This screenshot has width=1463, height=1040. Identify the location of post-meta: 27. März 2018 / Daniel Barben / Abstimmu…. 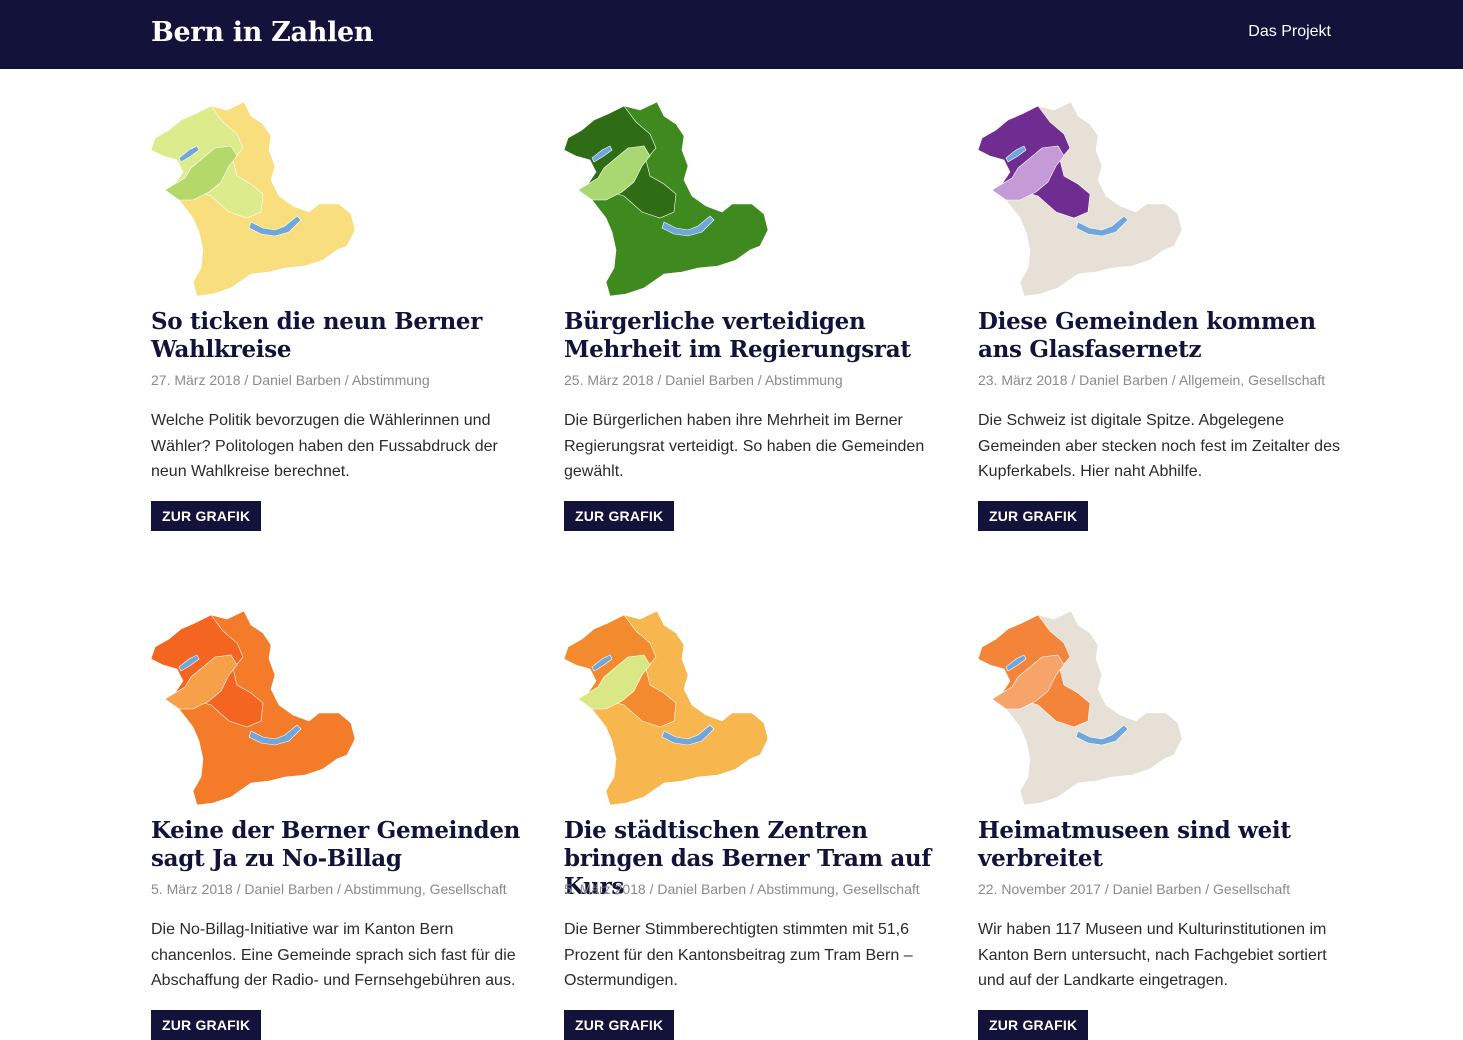
(290, 380).